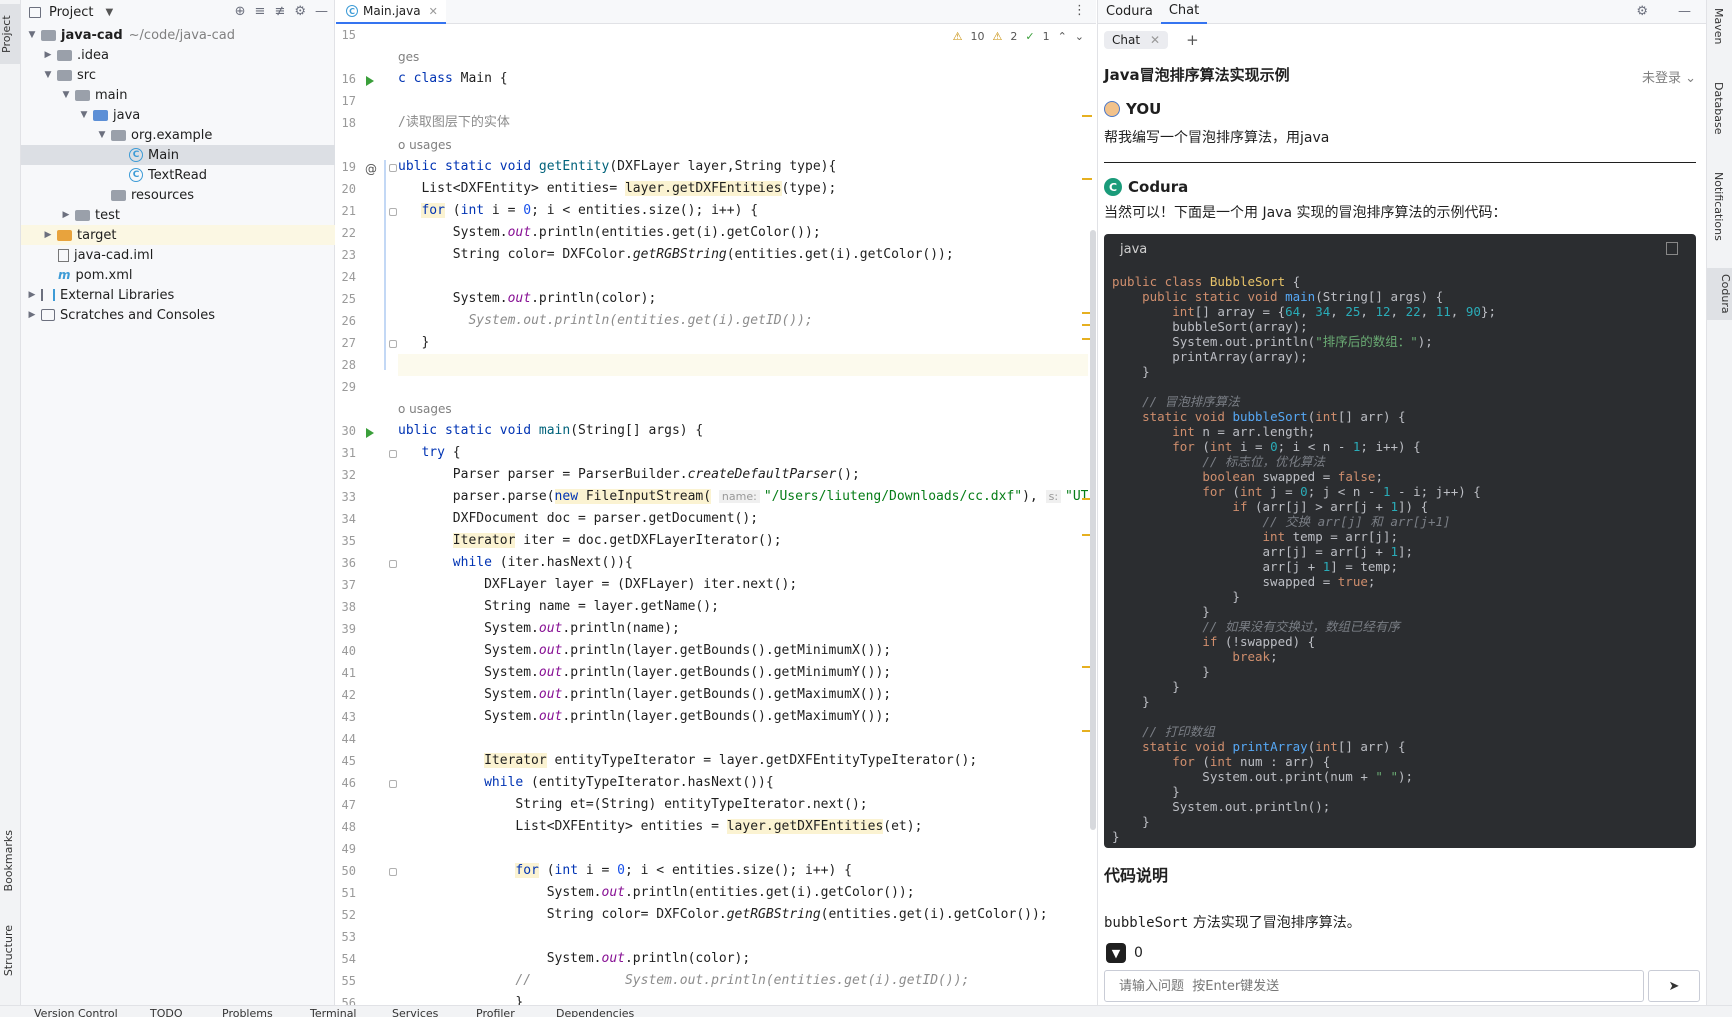 This screenshot has width=1732, height=1017. What do you see at coordinates (333, 1012) in the screenshot?
I see `tool-terminal: Terminal` at bounding box center [333, 1012].